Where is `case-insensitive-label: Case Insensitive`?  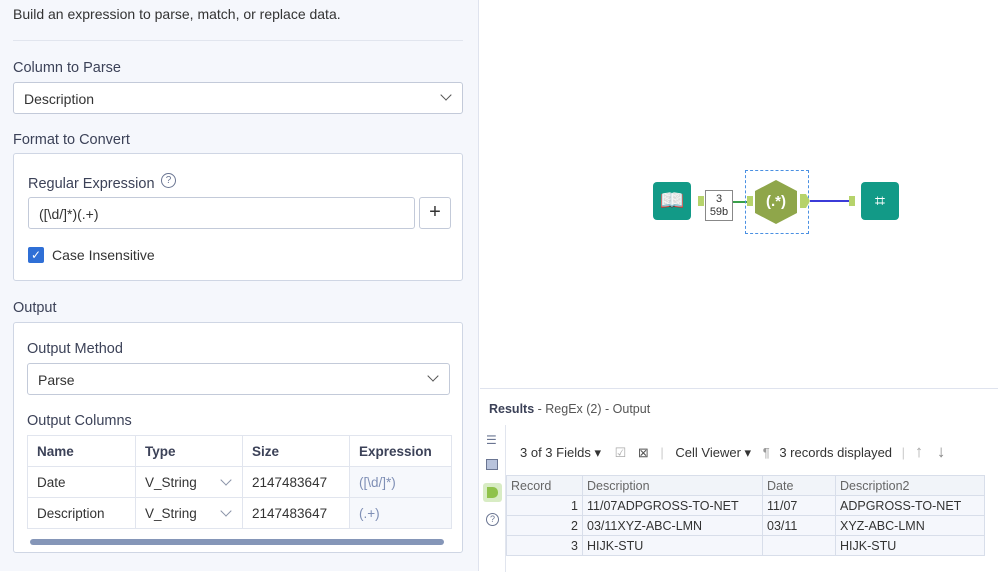 case-insensitive-label: Case Insensitive is located at coordinates (103, 255).